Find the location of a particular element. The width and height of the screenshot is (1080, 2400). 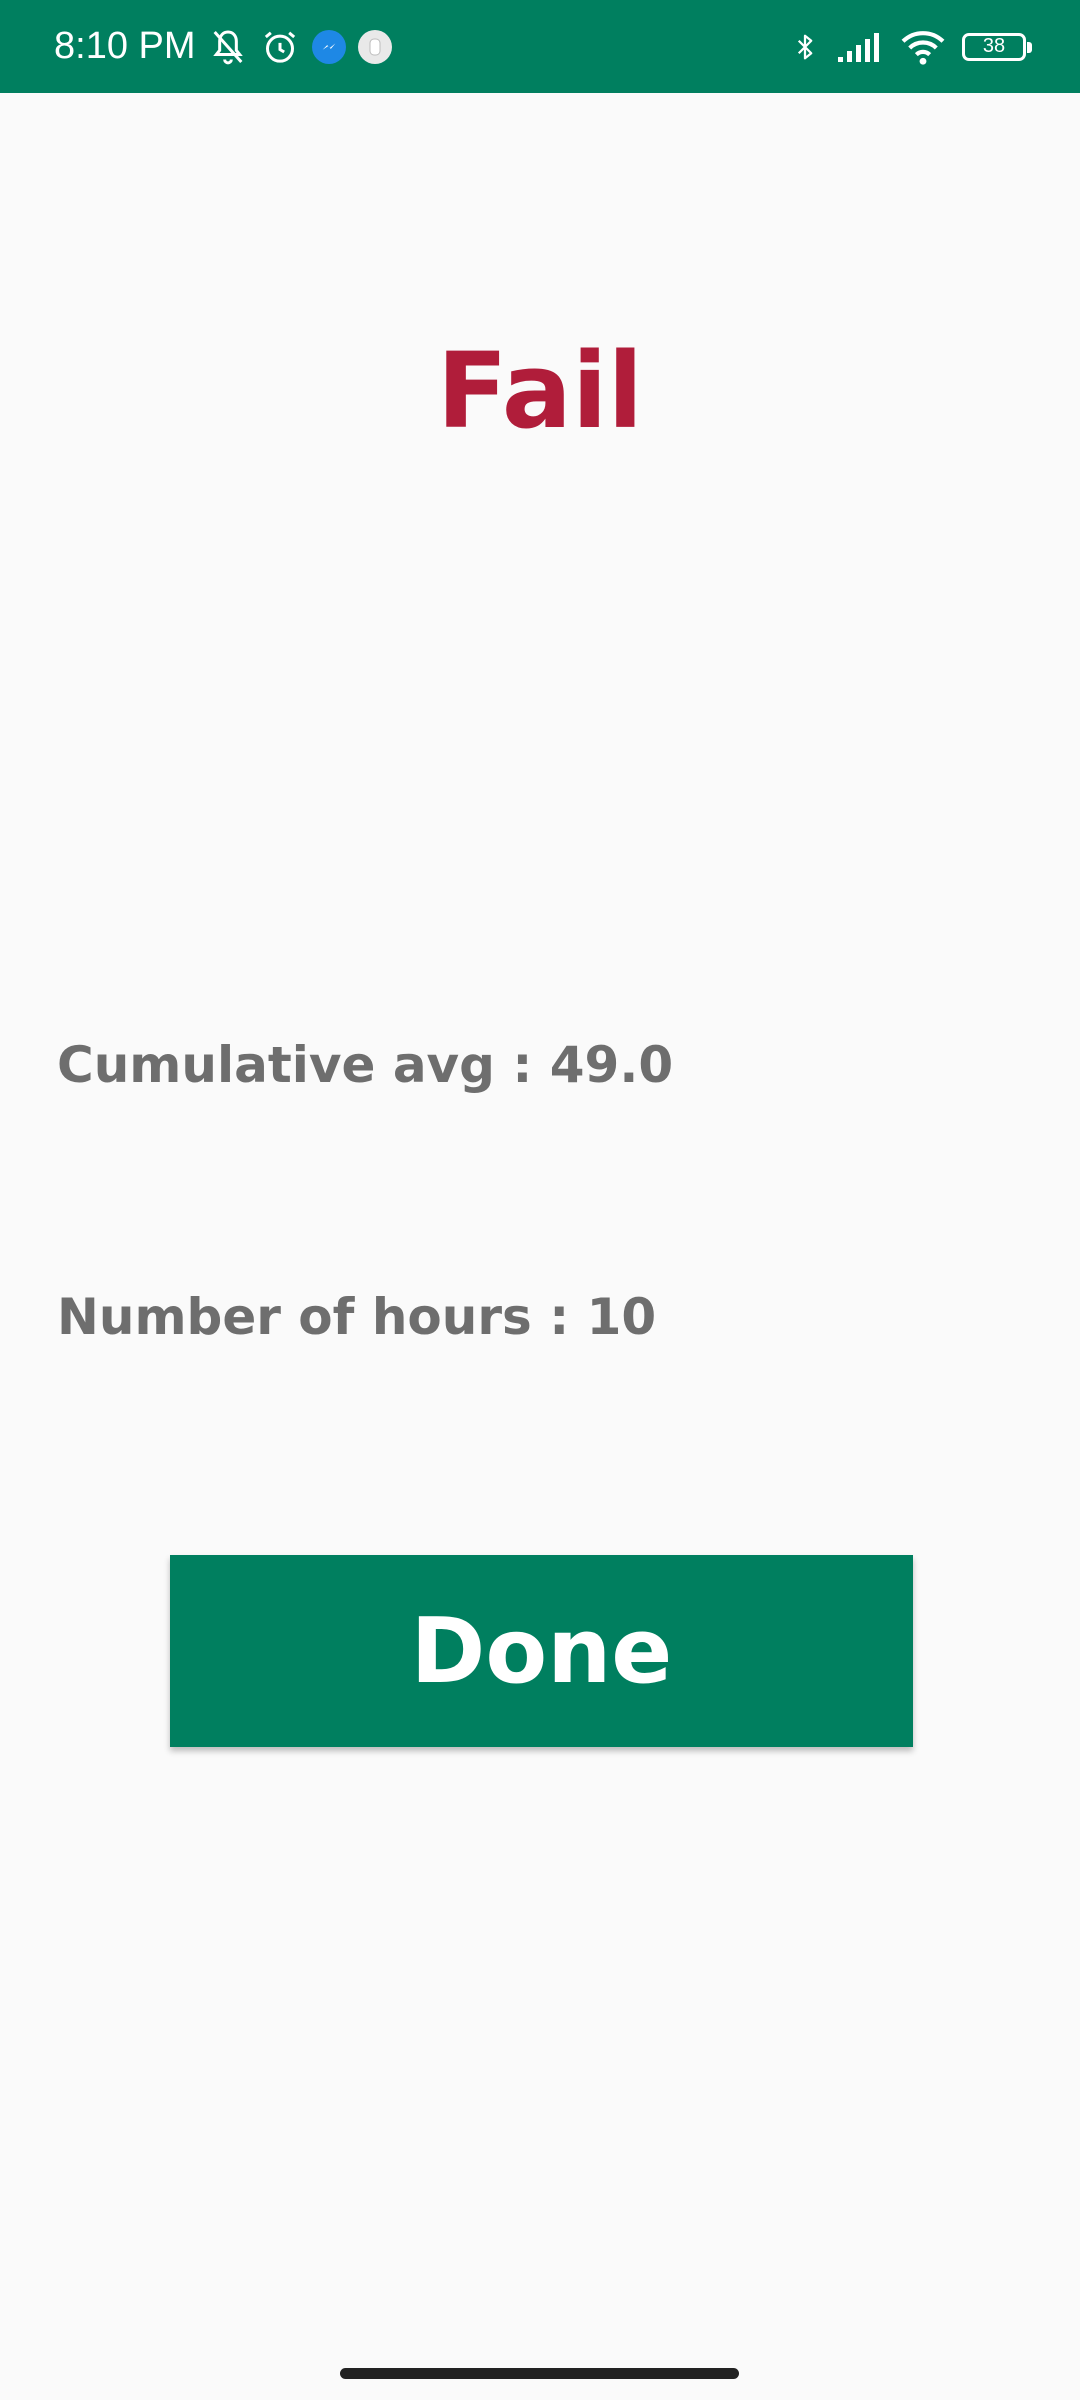

status-time: 8:10 PM is located at coordinates (125, 46).